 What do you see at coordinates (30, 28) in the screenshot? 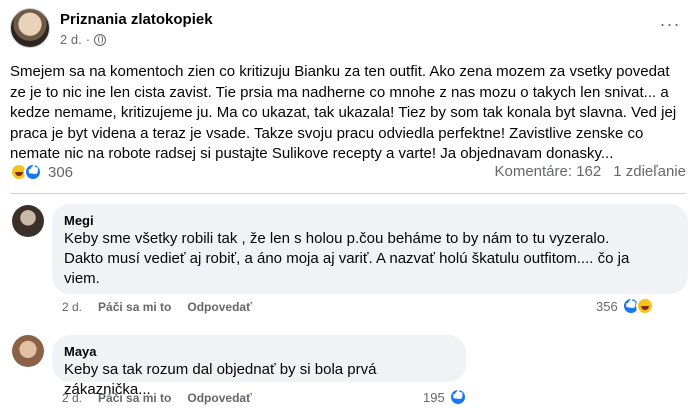
I see `page-avatar` at bounding box center [30, 28].